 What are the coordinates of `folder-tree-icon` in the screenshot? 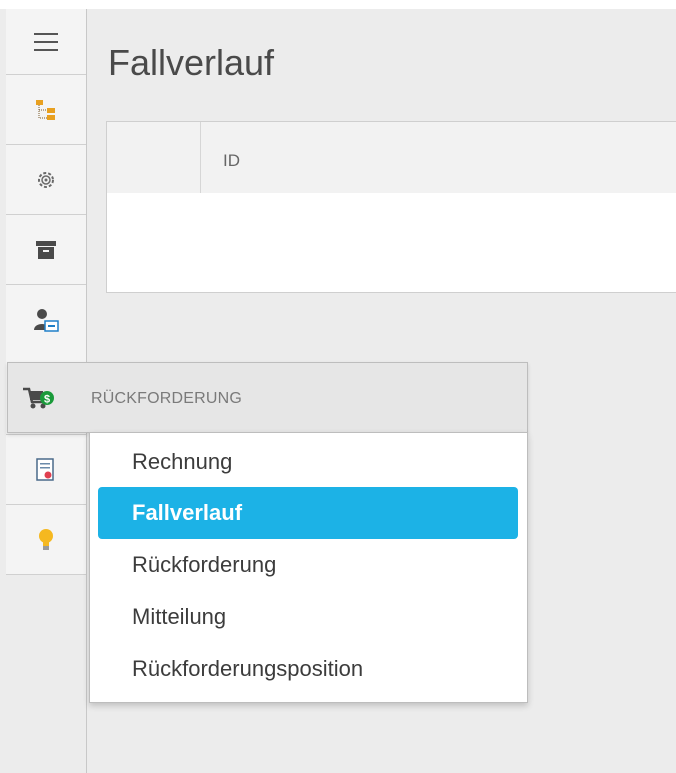 It's located at (45, 109).